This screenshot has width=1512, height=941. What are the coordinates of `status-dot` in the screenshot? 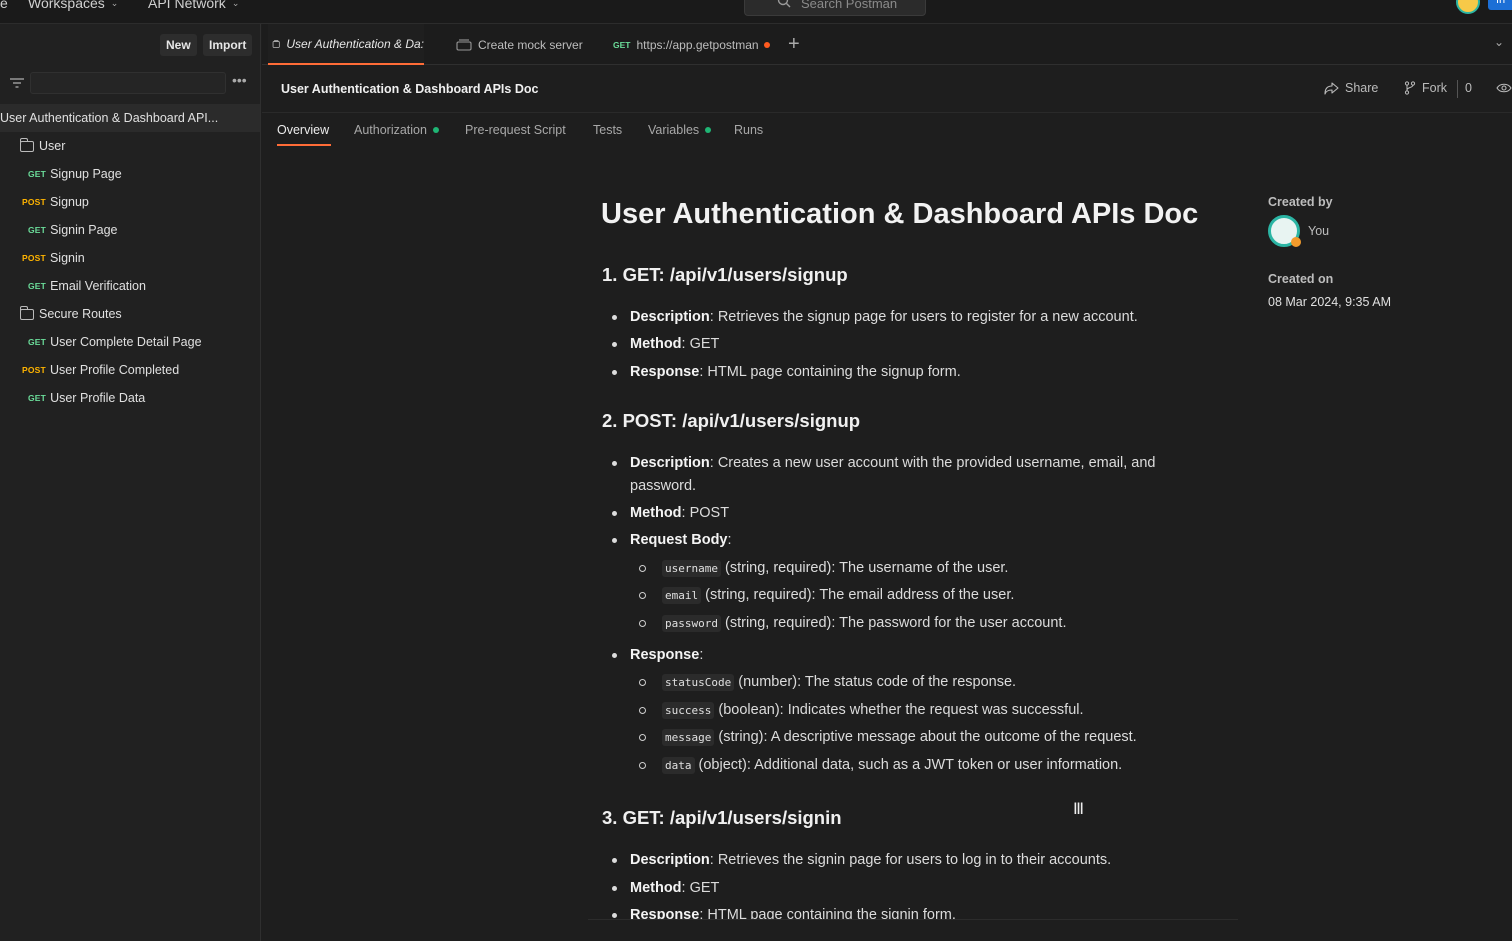 It's located at (435, 130).